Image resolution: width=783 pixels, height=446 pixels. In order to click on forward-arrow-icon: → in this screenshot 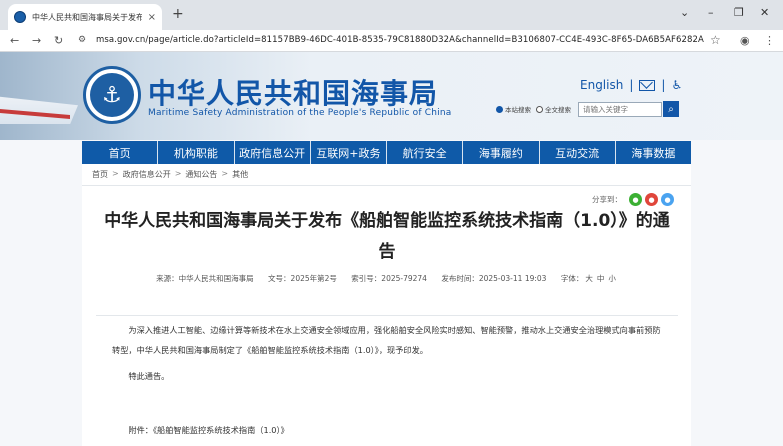, I will do `click(36, 41)`.